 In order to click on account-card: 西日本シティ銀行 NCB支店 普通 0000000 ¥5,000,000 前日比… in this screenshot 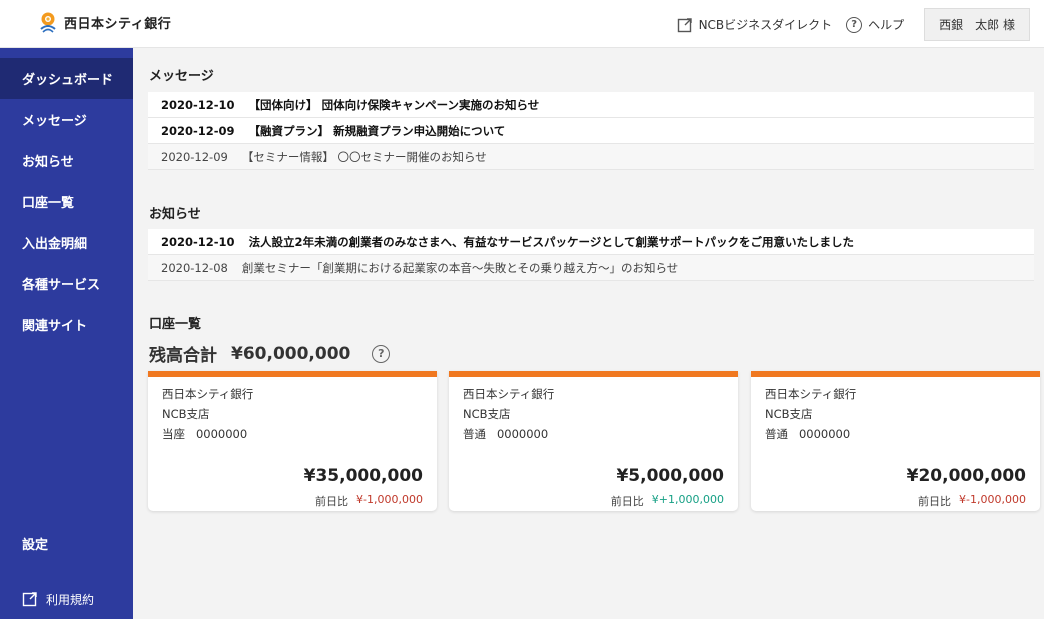, I will do `click(593, 441)`.